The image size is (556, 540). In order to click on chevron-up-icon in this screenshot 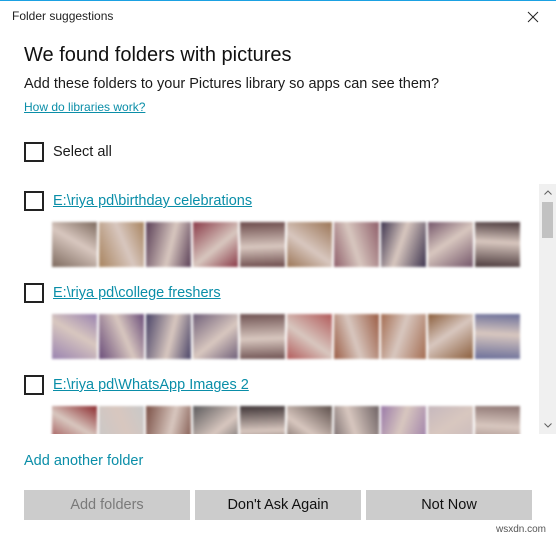, I will do `click(547, 192)`.